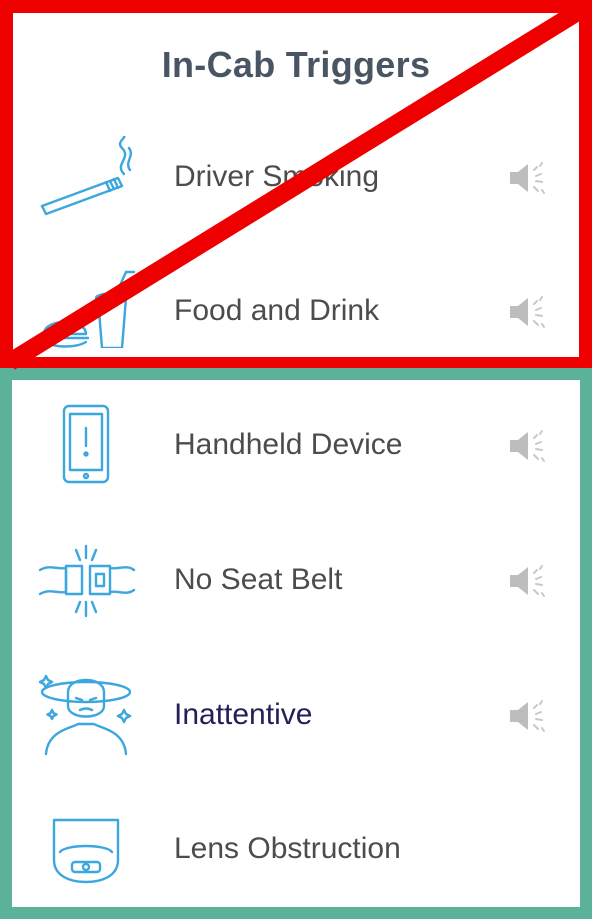 The width and height of the screenshot is (592, 919). Describe the element at coordinates (86, 713) in the screenshot. I see `dizzy-driver-icon` at that location.